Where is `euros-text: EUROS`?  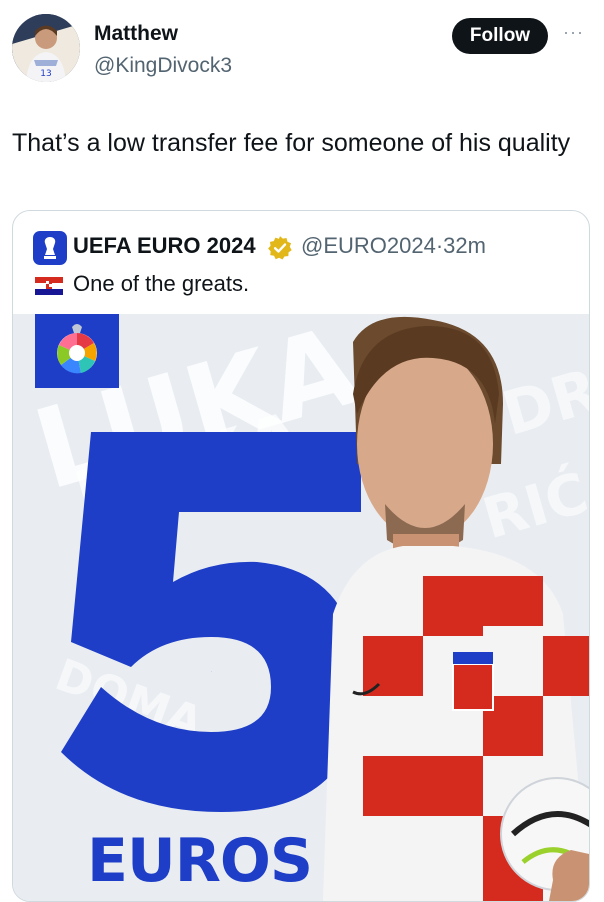 euros-text: EUROS is located at coordinates (200, 861).